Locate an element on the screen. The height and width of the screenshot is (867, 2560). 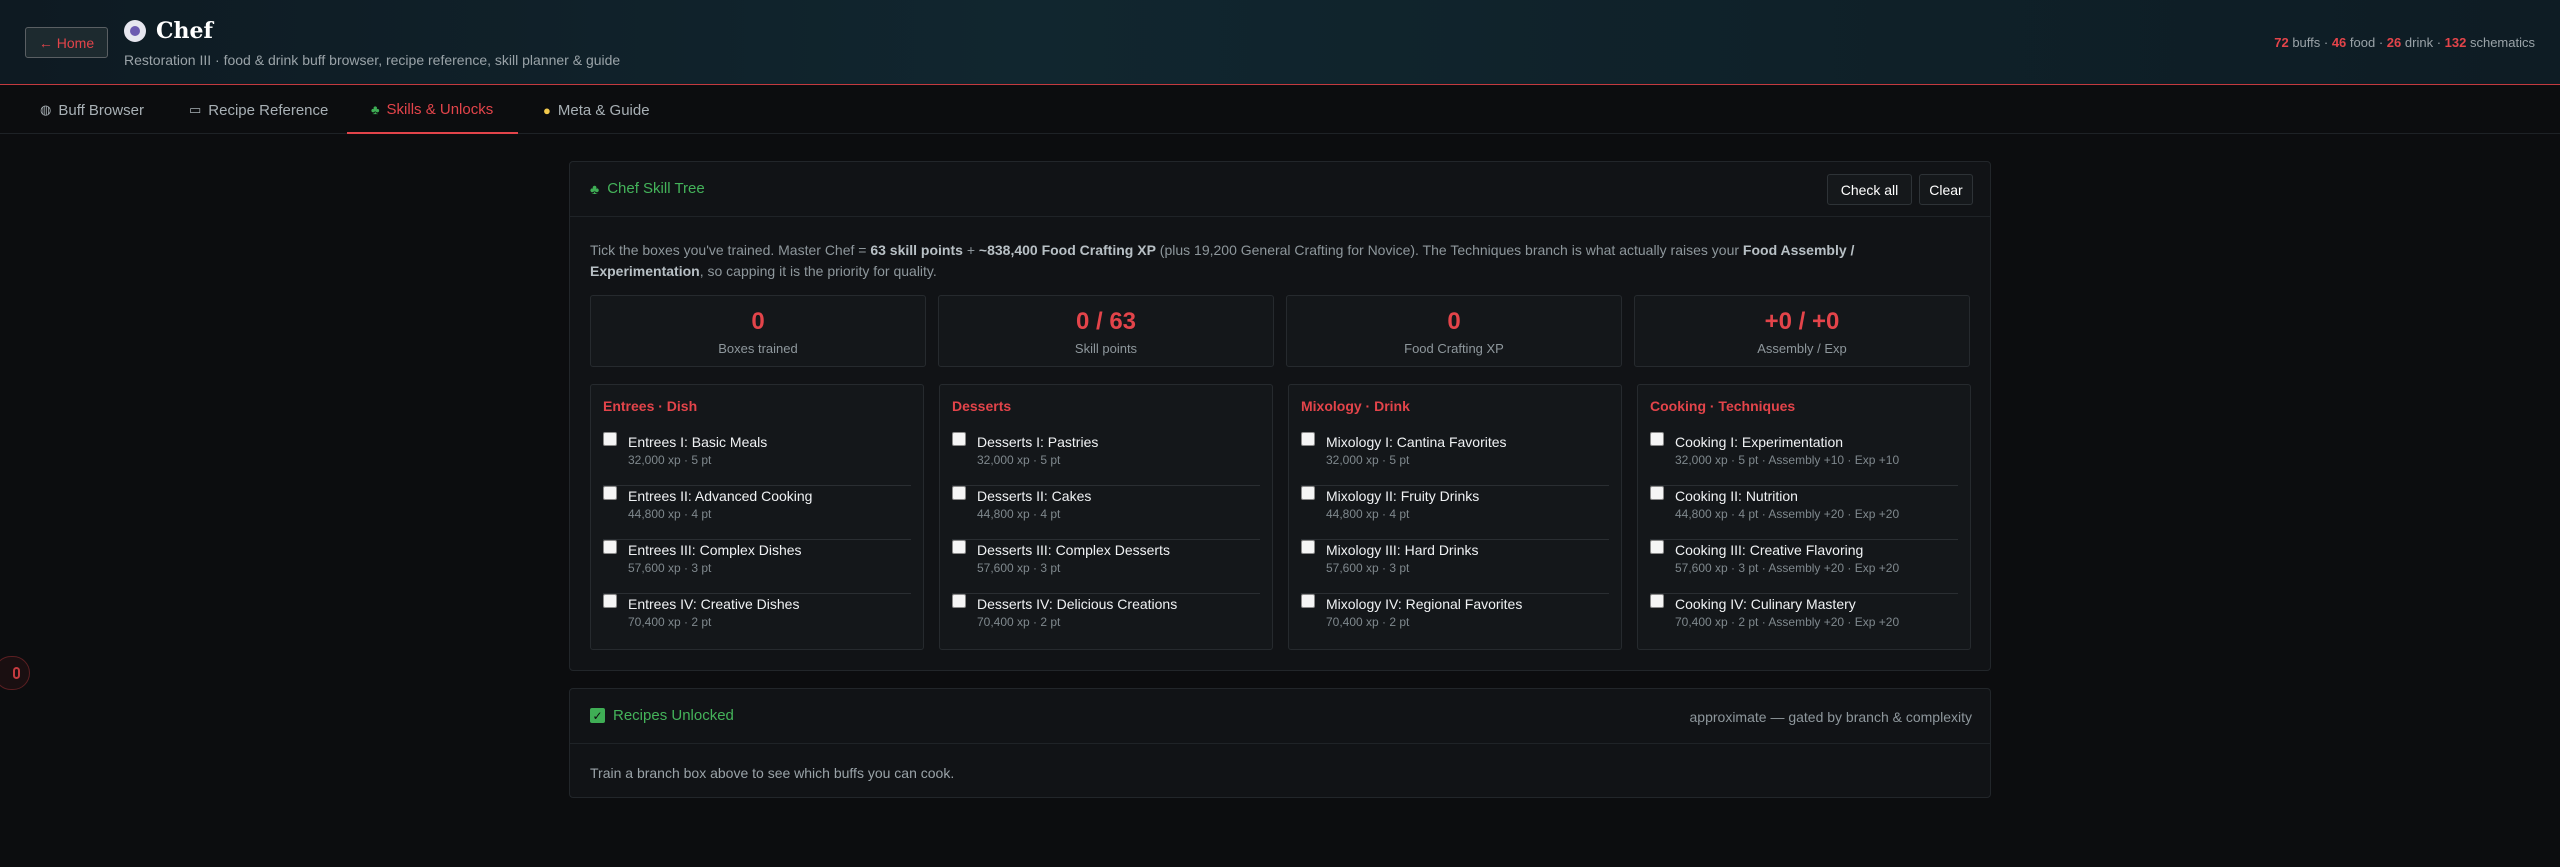
skill-name: Entrees II: Advanced Cooking is located at coordinates (720, 496).